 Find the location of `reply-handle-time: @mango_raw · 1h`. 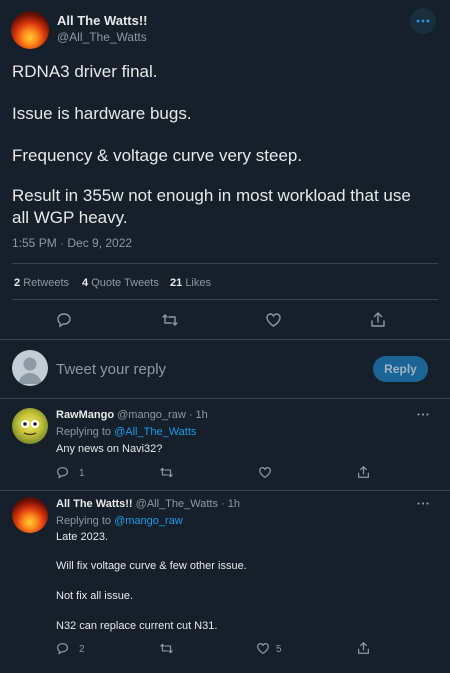

reply-handle-time: @mango_raw · 1h is located at coordinates (162, 415).